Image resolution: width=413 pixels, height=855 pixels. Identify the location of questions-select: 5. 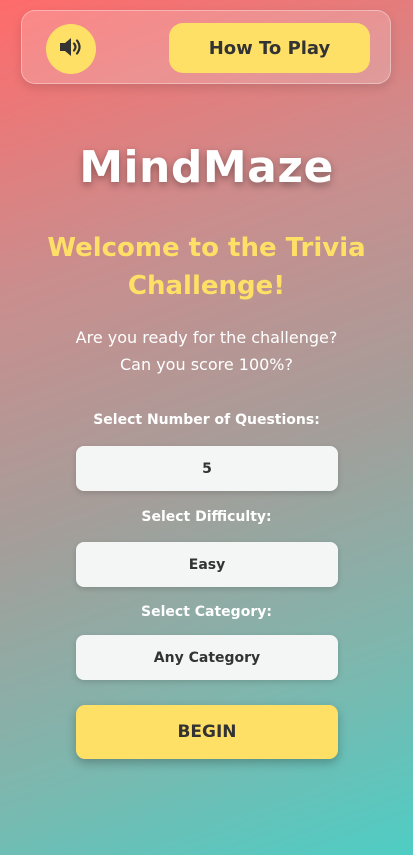
(207, 468).